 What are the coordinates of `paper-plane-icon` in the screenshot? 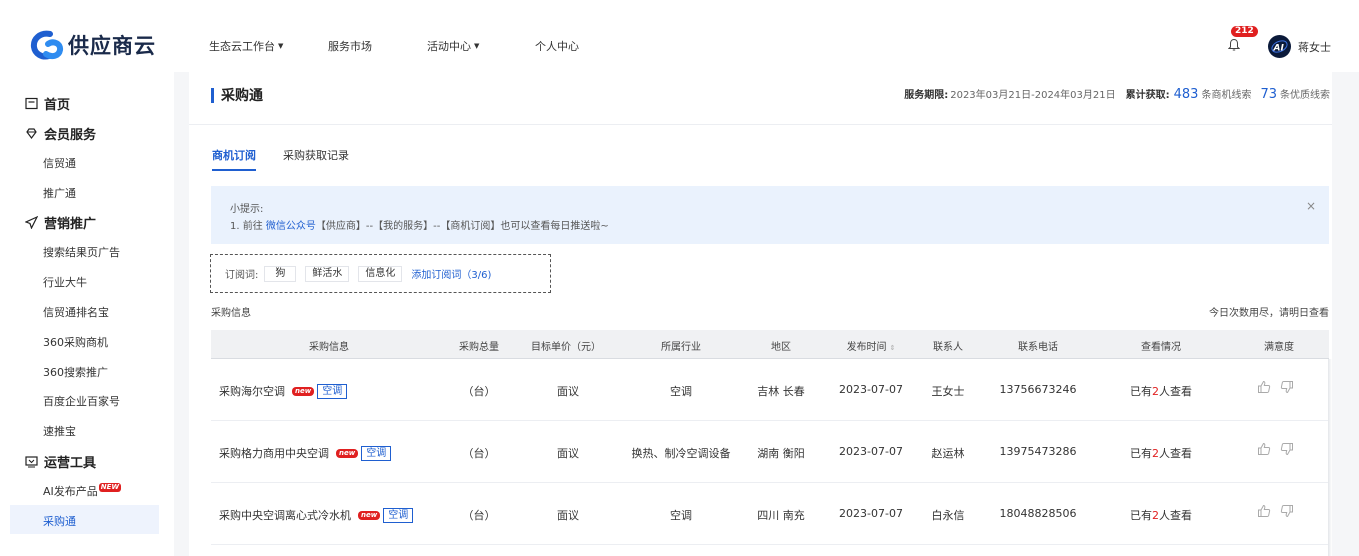 It's located at (31, 222).